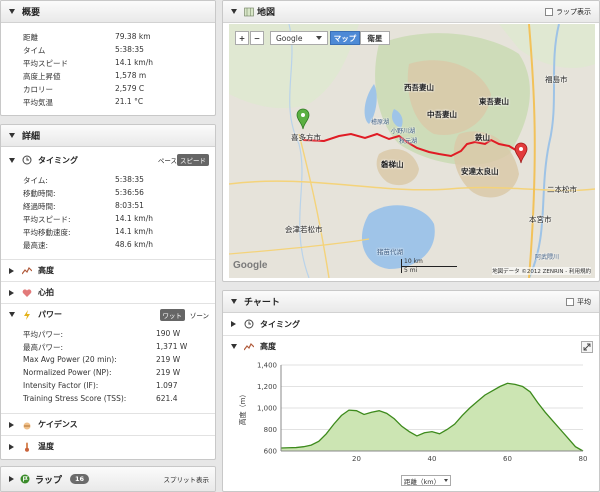 The width and height of the screenshot is (600, 492). I want to click on temperature-section-header: 温度, so click(108, 446).